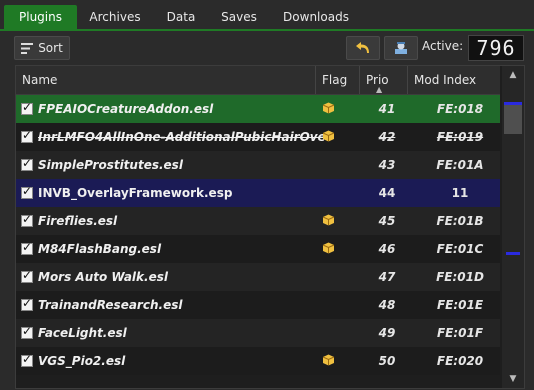 Image resolution: width=534 pixels, height=390 pixels. I want to click on plugin-priority: 46, so click(387, 249).